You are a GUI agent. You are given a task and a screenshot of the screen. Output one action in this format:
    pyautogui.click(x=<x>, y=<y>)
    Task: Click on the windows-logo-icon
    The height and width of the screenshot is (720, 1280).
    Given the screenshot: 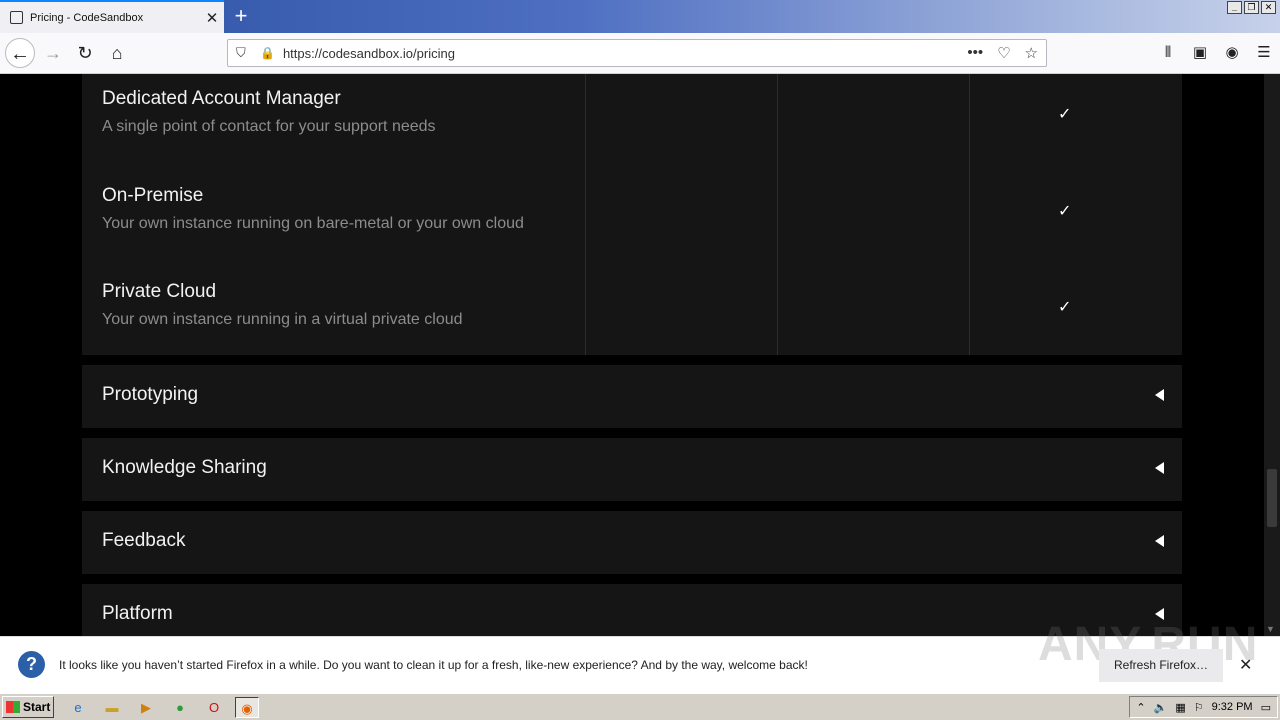 What is the action you would take?
    pyautogui.click(x=13, y=707)
    